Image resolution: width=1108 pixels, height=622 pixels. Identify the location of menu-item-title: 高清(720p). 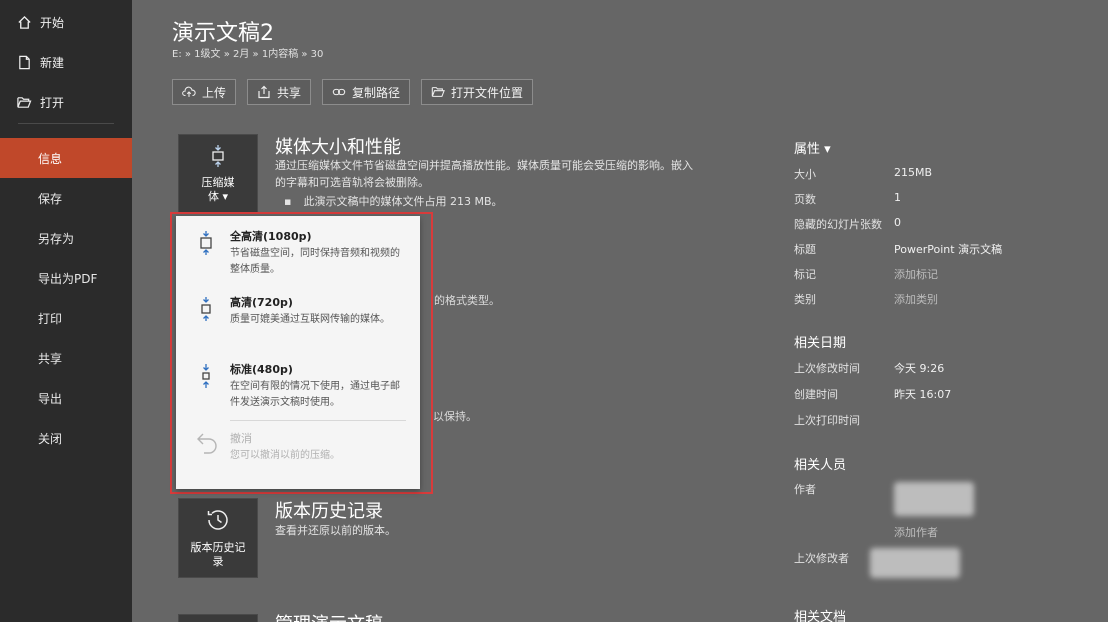
(261, 302).